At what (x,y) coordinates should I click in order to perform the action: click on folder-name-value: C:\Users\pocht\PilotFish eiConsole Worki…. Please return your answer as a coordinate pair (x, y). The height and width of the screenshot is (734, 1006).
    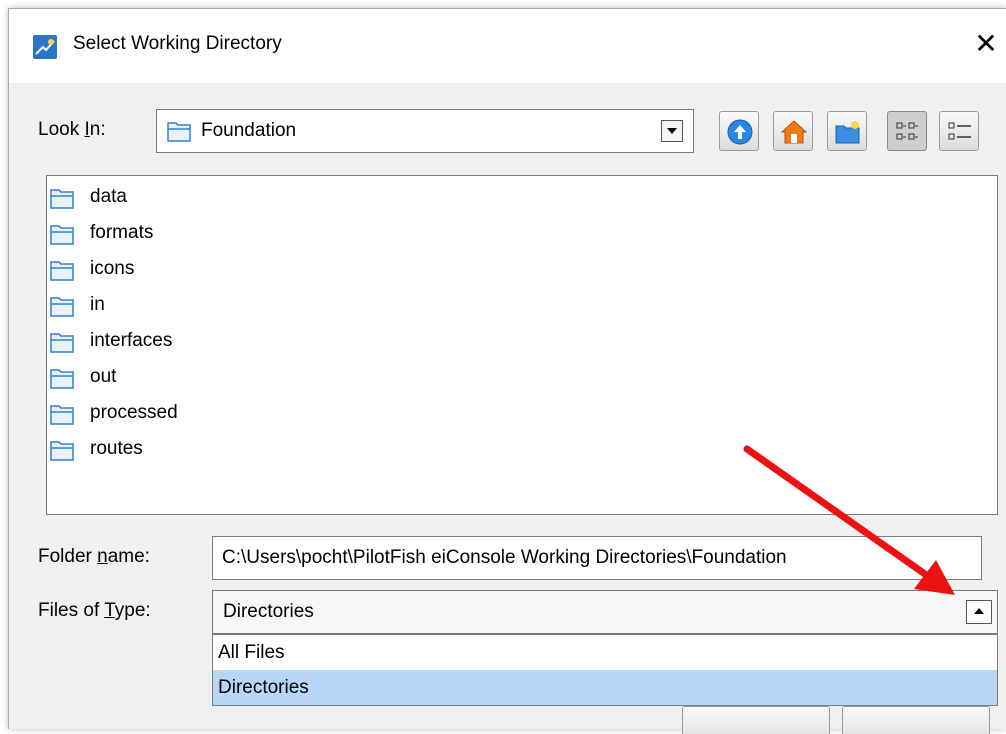
    Looking at the image, I should click on (504, 557).